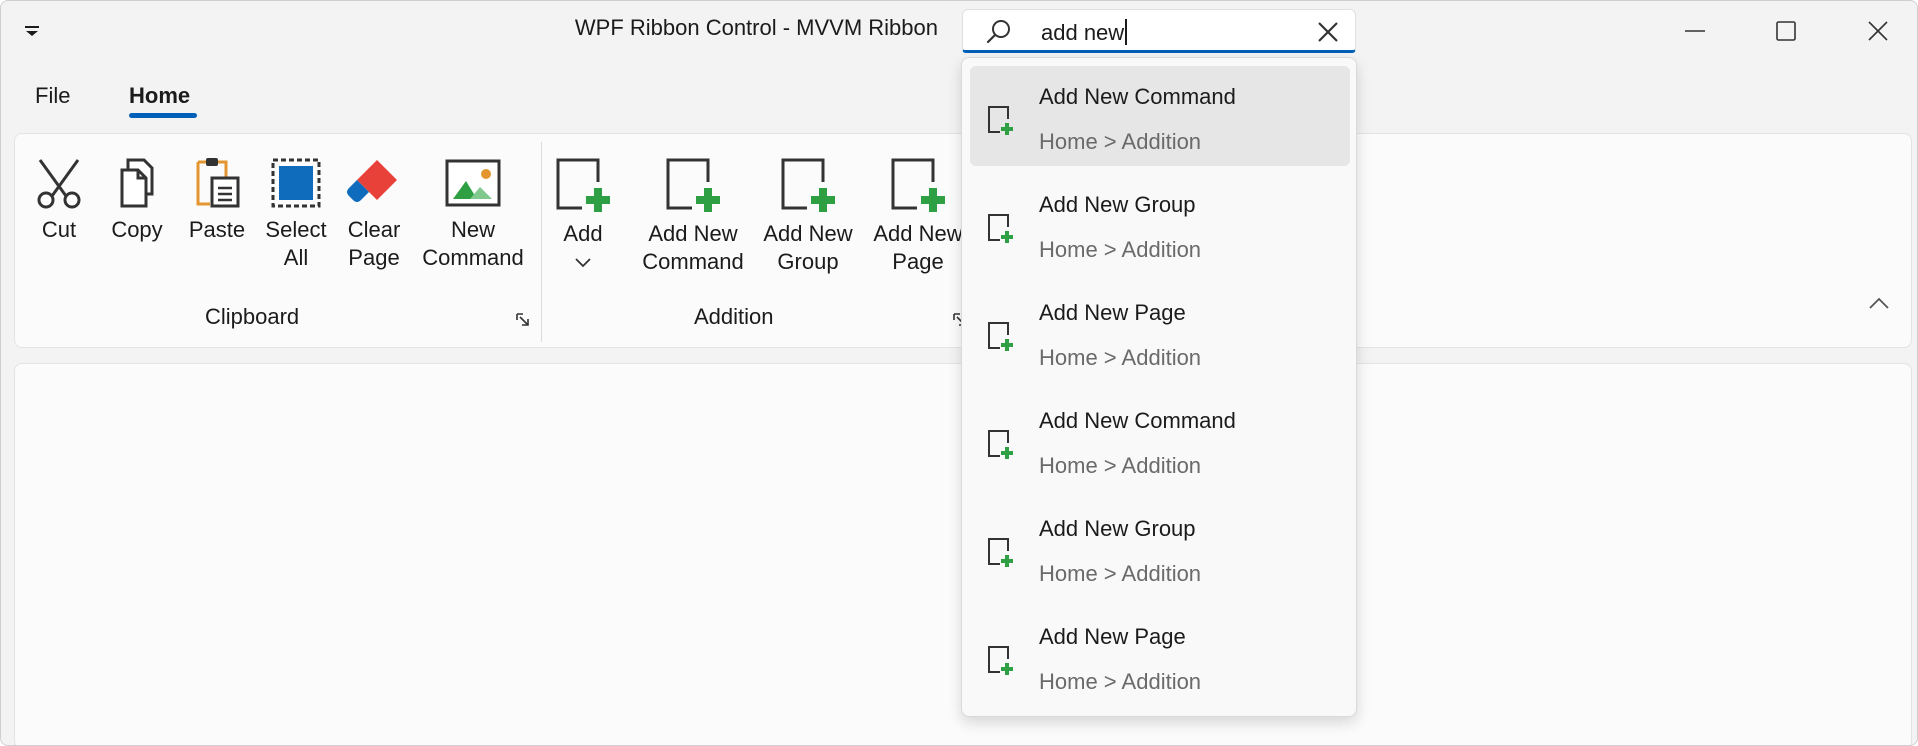 The height and width of the screenshot is (746, 1918). What do you see at coordinates (473, 183) in the screenshot?
I see `image-icon` at bounding box center [473, 183].